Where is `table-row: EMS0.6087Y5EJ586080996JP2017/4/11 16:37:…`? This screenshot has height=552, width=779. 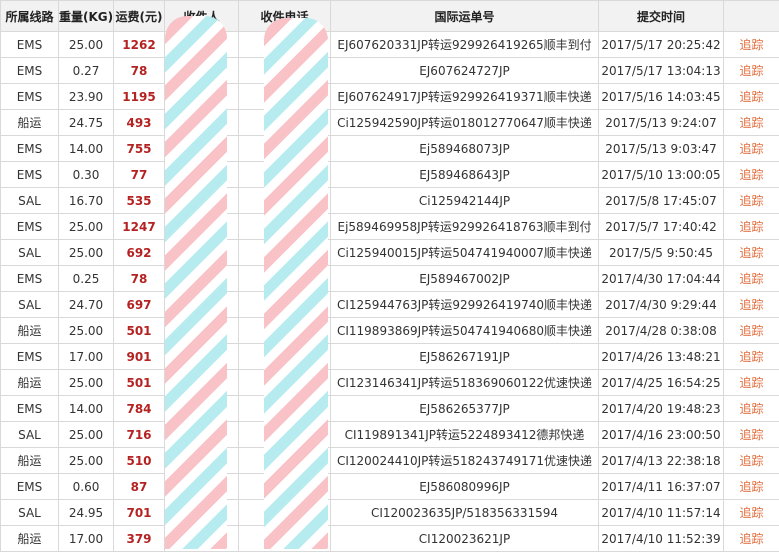 table-row: EMS0.6087Y5EJ586080996JP2017/4/11 16:37:… is located at coordinates (390, 487).